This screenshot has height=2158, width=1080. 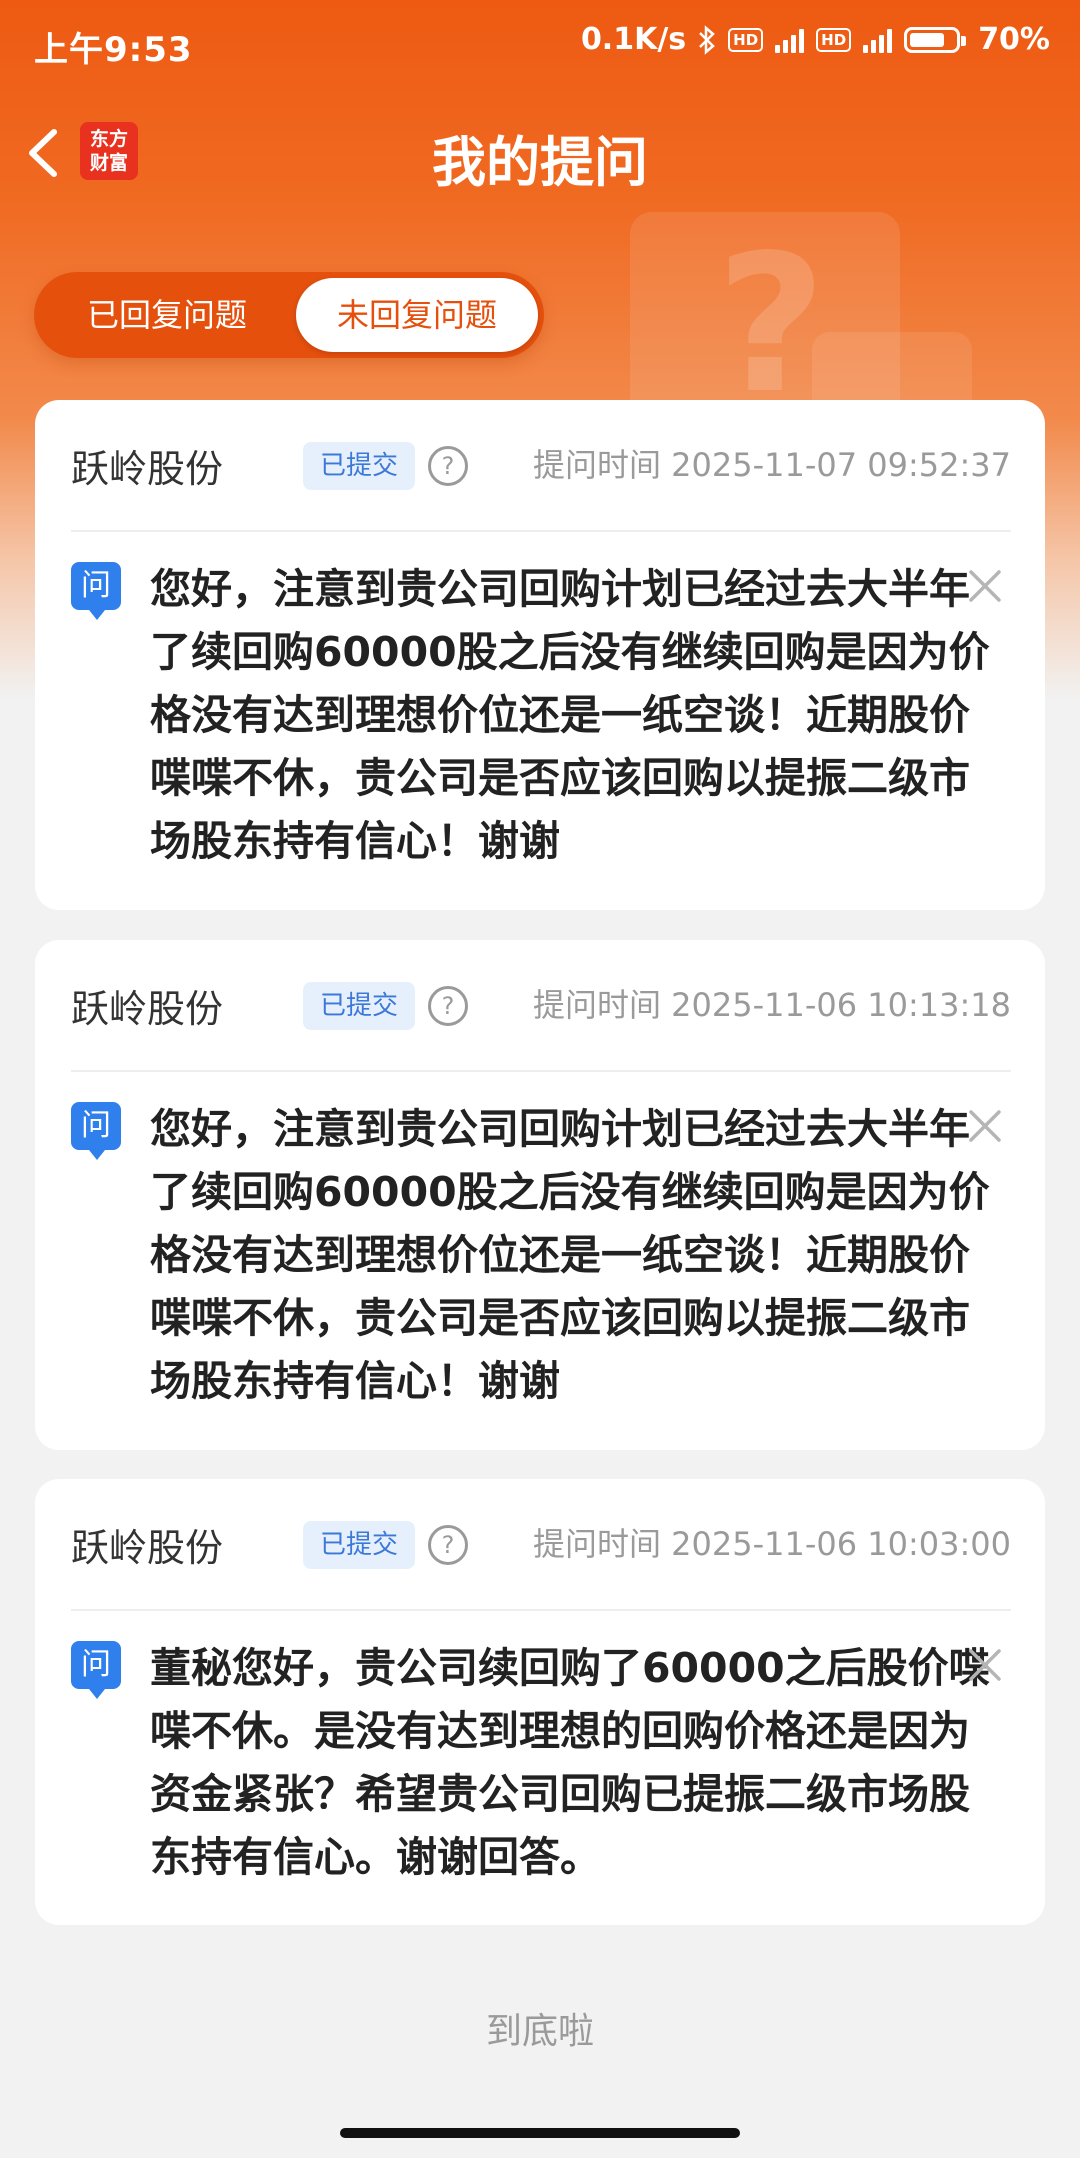 I want to click on question-time: 提问时间 2025-11-06 10:13:18, so click(x=771, y=1005).